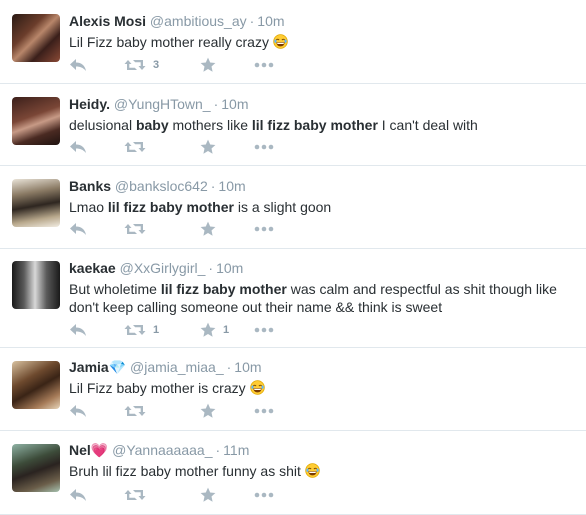 This screenshot has height=515, width=586. What do you see at coordinates (88, 450) in the screenshot?
I see `display-name: Nel💗` at bounding box center [88, 450].